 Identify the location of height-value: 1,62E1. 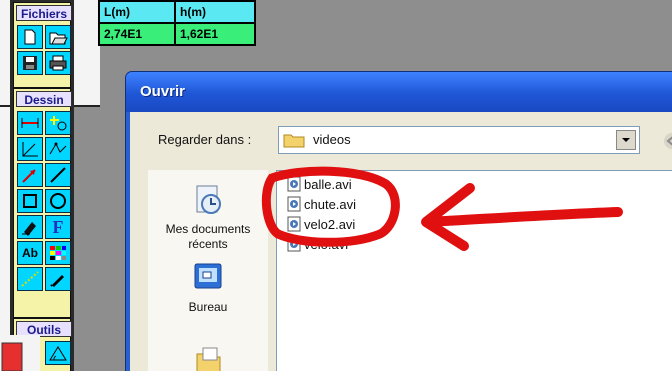
(215, 34).